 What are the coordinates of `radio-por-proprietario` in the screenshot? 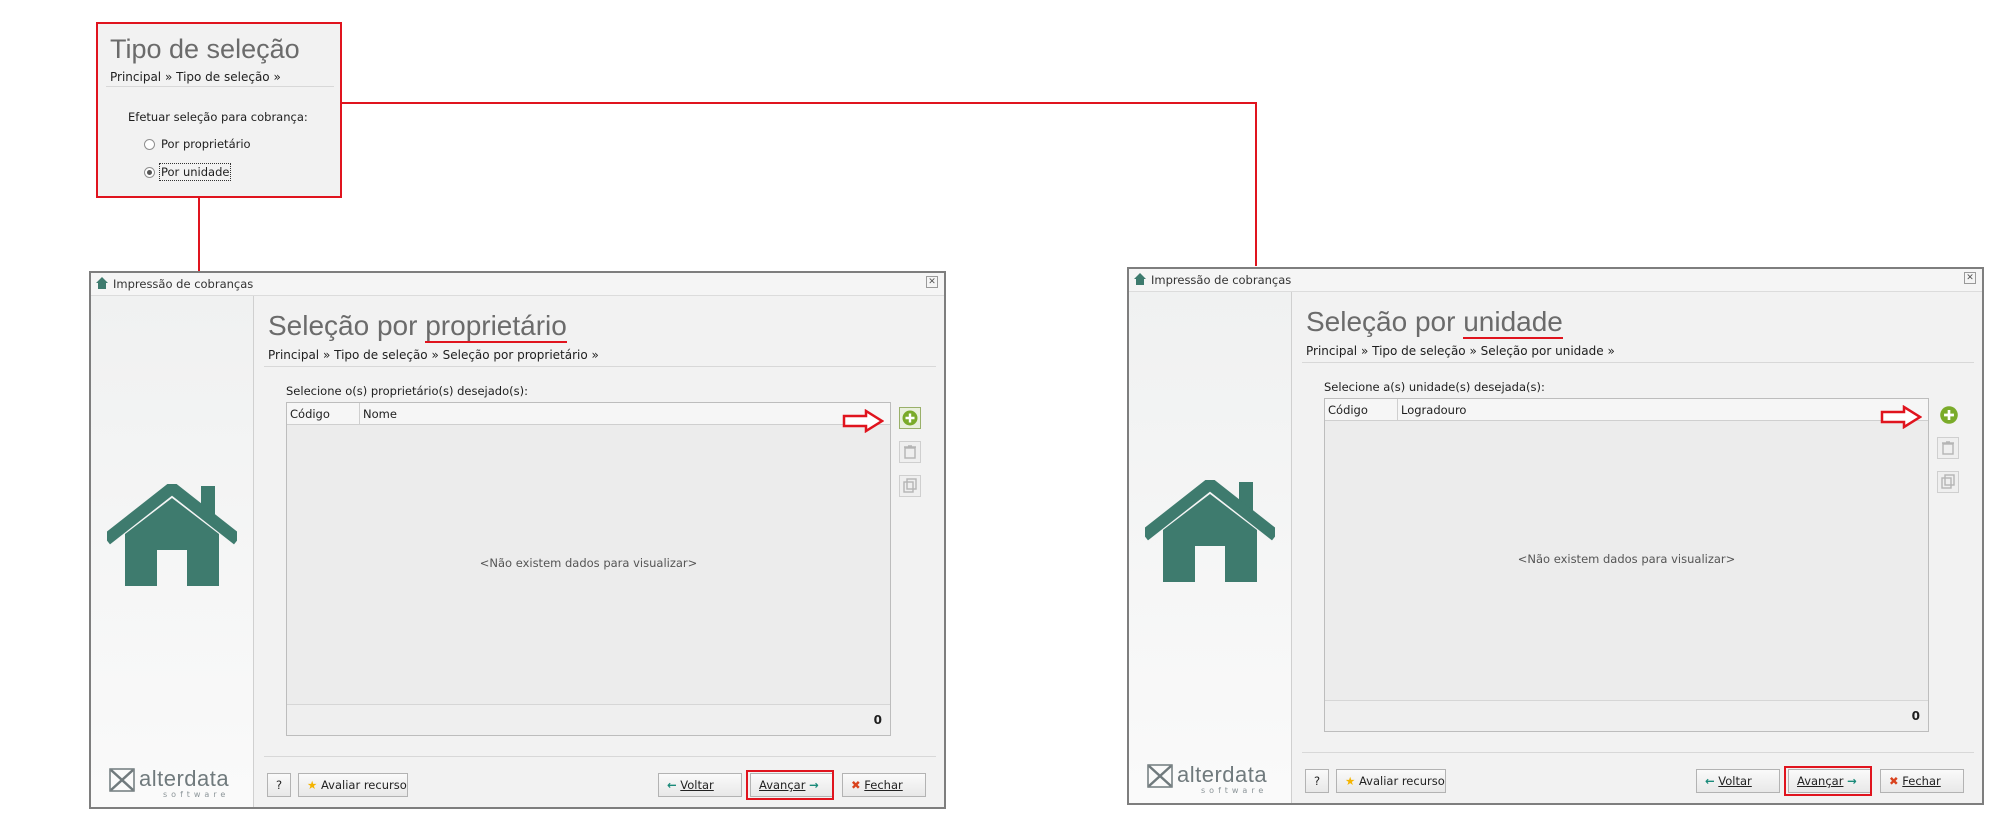 It's located at (149, 144).